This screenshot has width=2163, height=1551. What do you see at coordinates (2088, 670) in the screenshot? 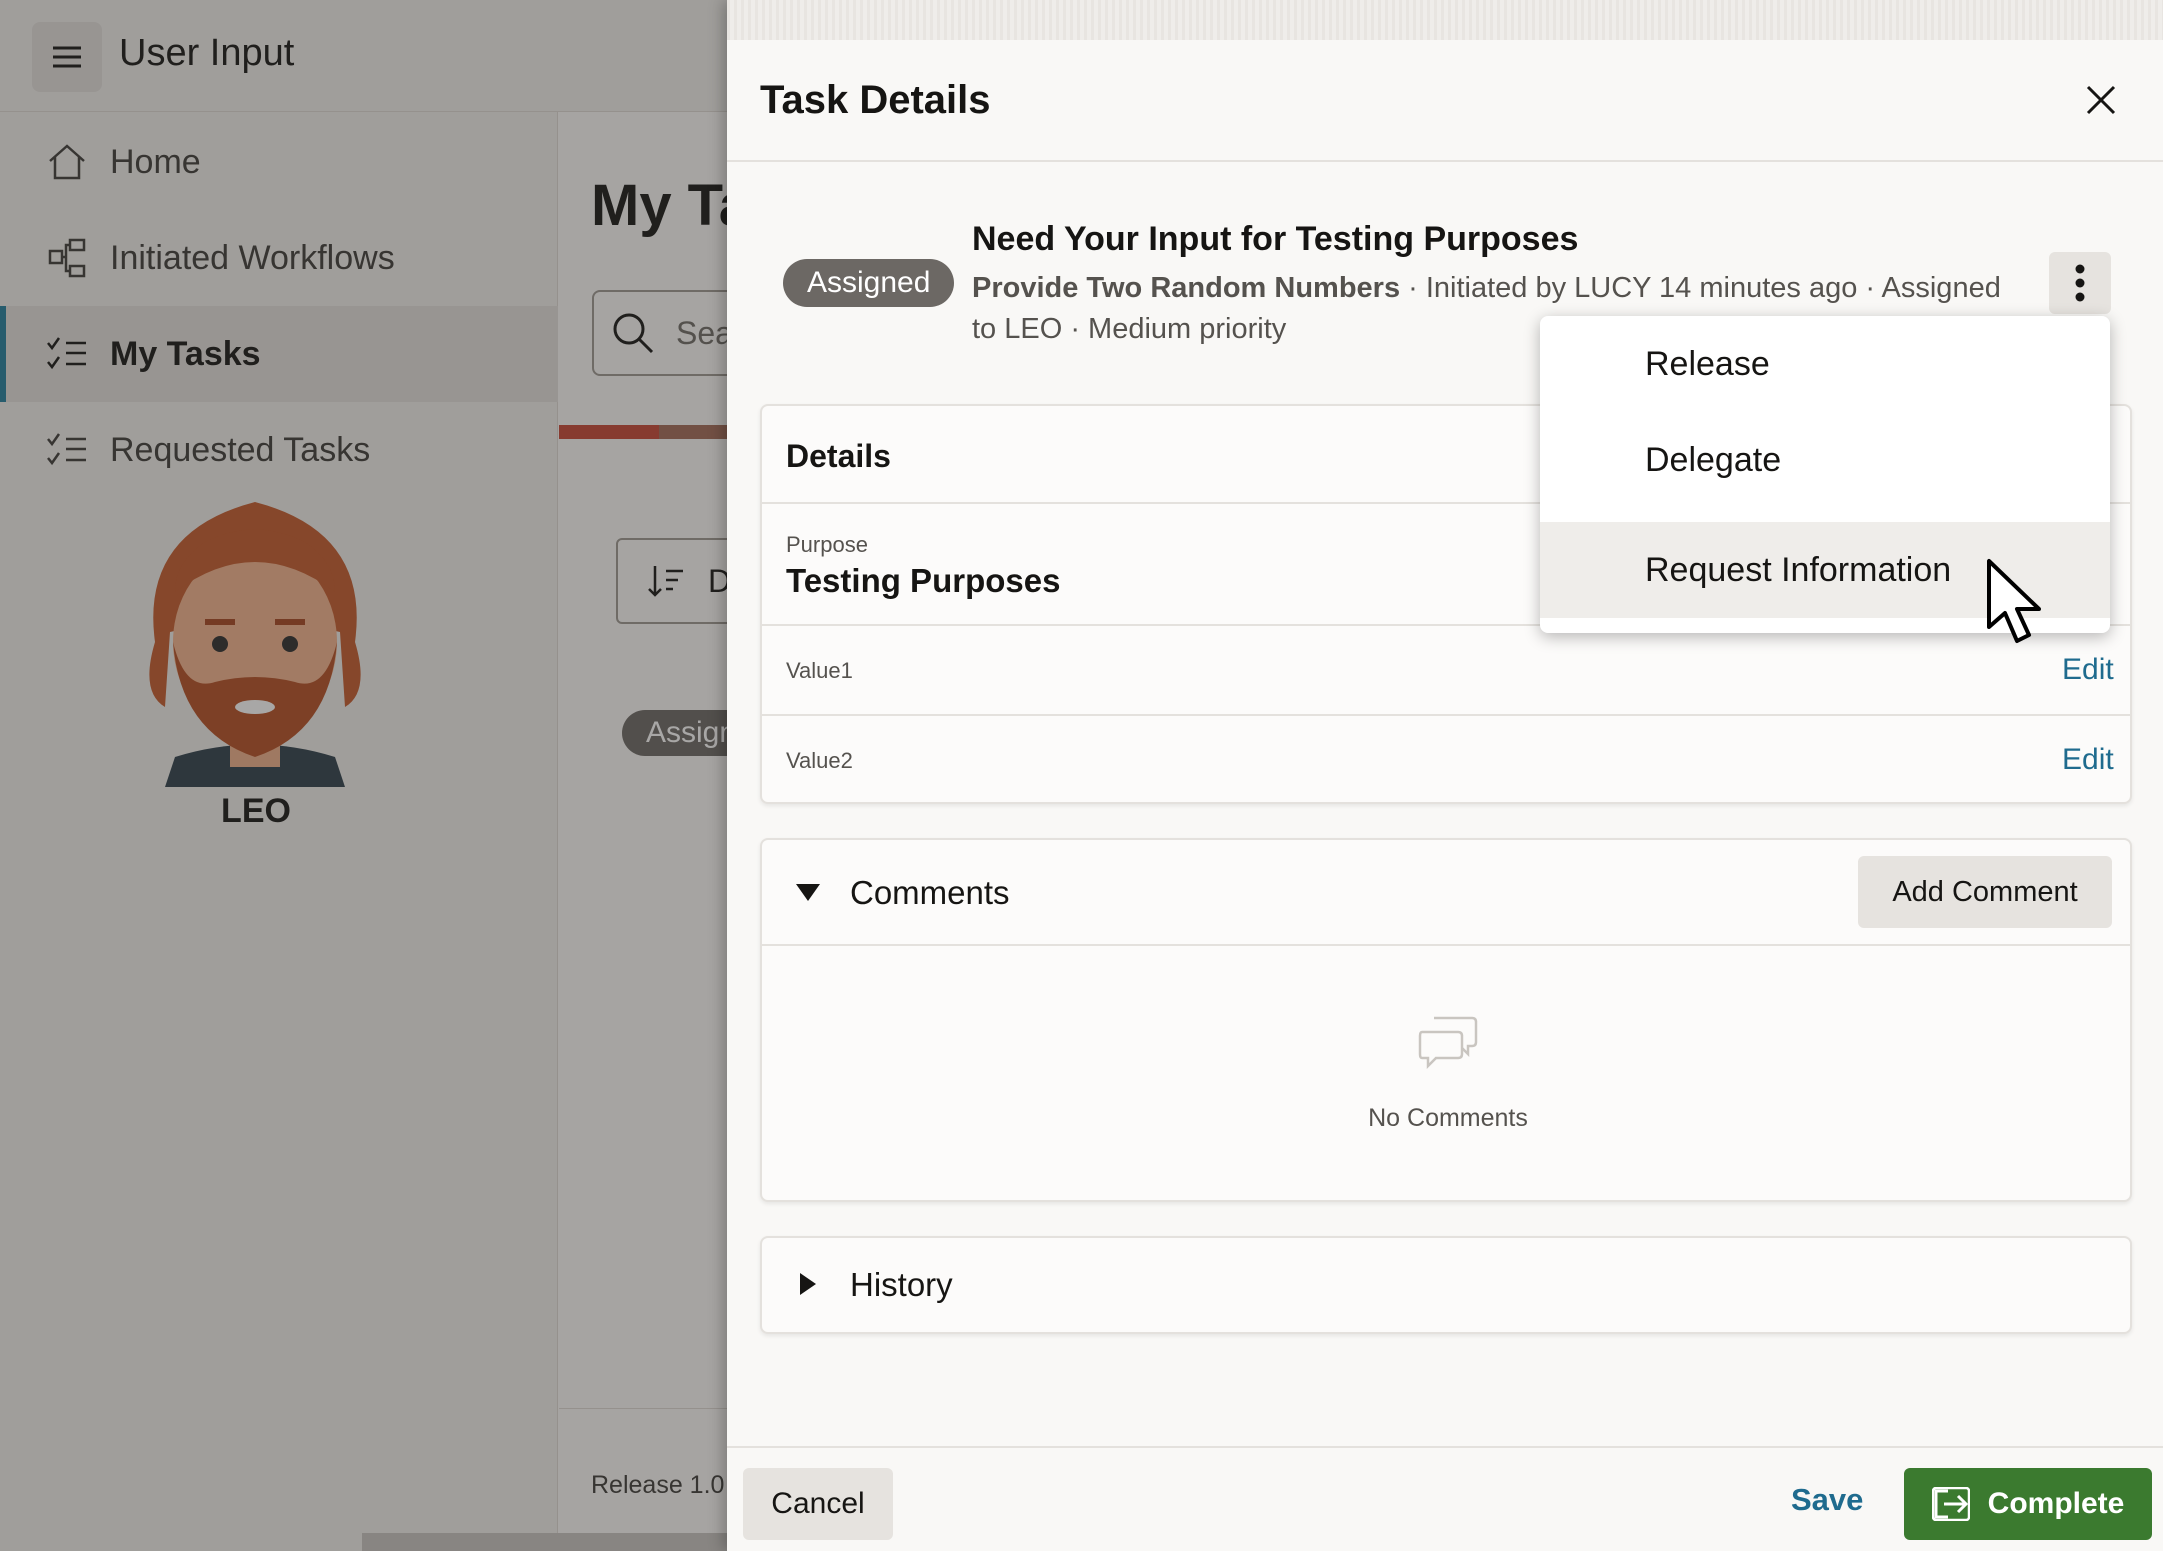
I see `value1-edit-link: Edit` at bounding box center [2088, 670].